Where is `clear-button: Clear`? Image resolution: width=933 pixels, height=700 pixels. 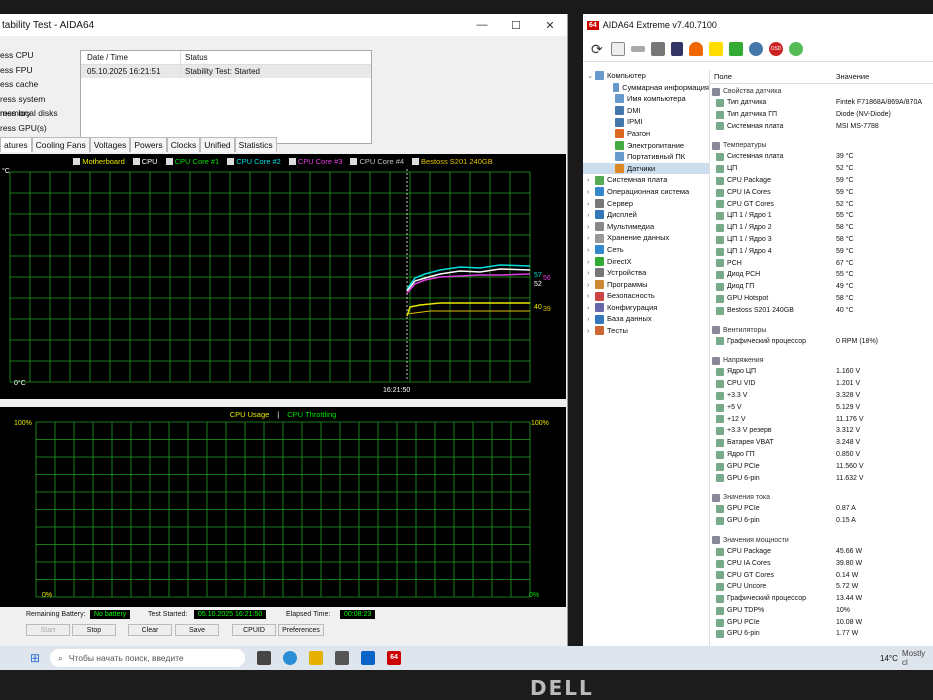 clear-button: Clear is located at coordinates (150, 630).